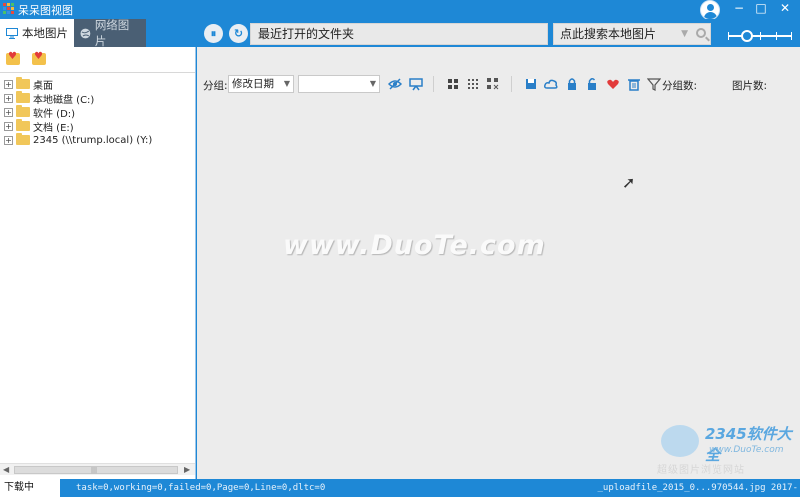  What do you see at coordinates (253, 84) in the screenshot?
I see `group-by-value: 修改日期` at bounding box center [253, 84].